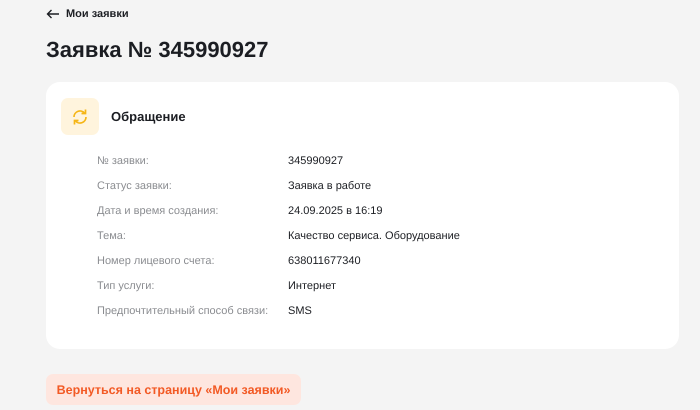 Image resolution: width=700 pixels, height=410 pixels. What do you see at coordinates (148, 116) in the screenshot?
I see `card-heading: Обращение` at bounding box center [148, 116].